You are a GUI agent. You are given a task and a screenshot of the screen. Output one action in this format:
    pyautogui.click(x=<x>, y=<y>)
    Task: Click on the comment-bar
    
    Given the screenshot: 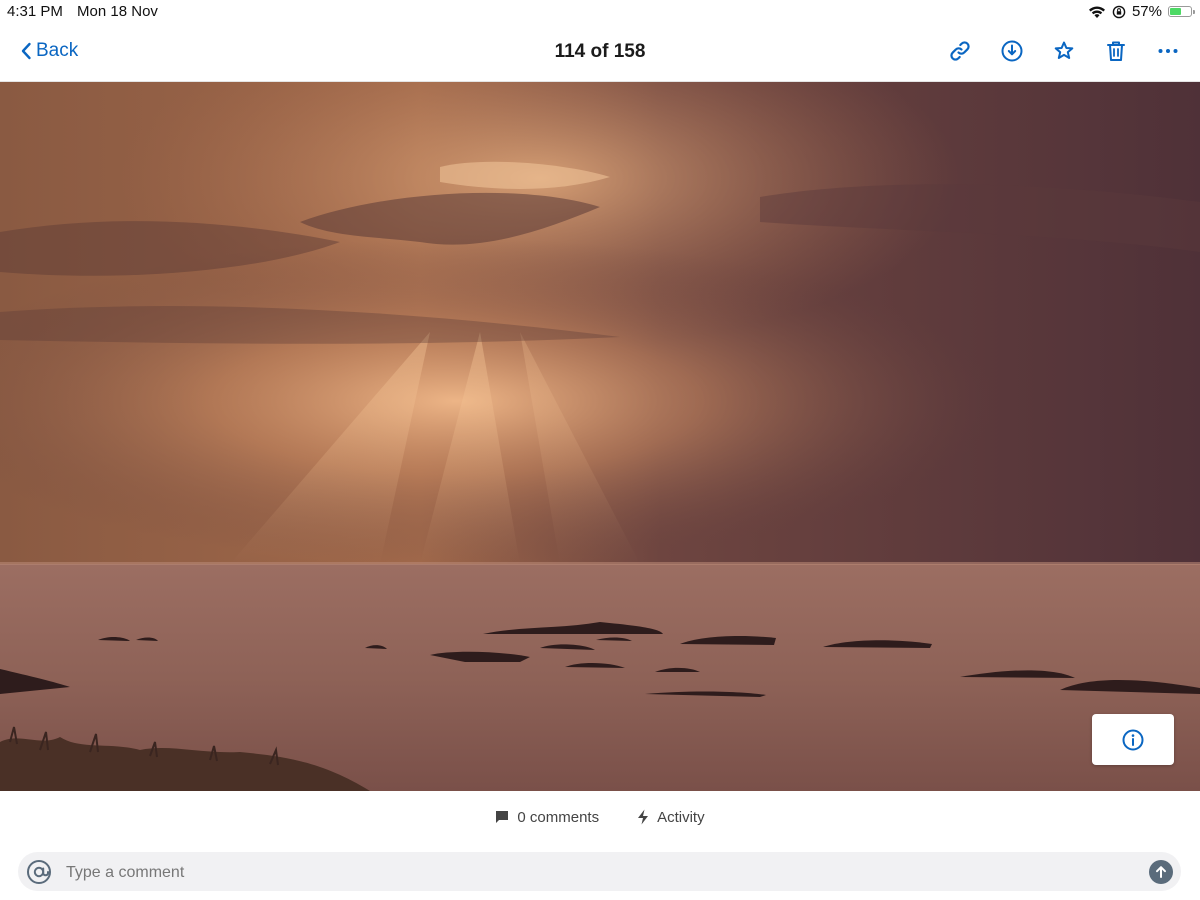 What is the action you would take?
    pyautogui.click(x=599, y=872)
    